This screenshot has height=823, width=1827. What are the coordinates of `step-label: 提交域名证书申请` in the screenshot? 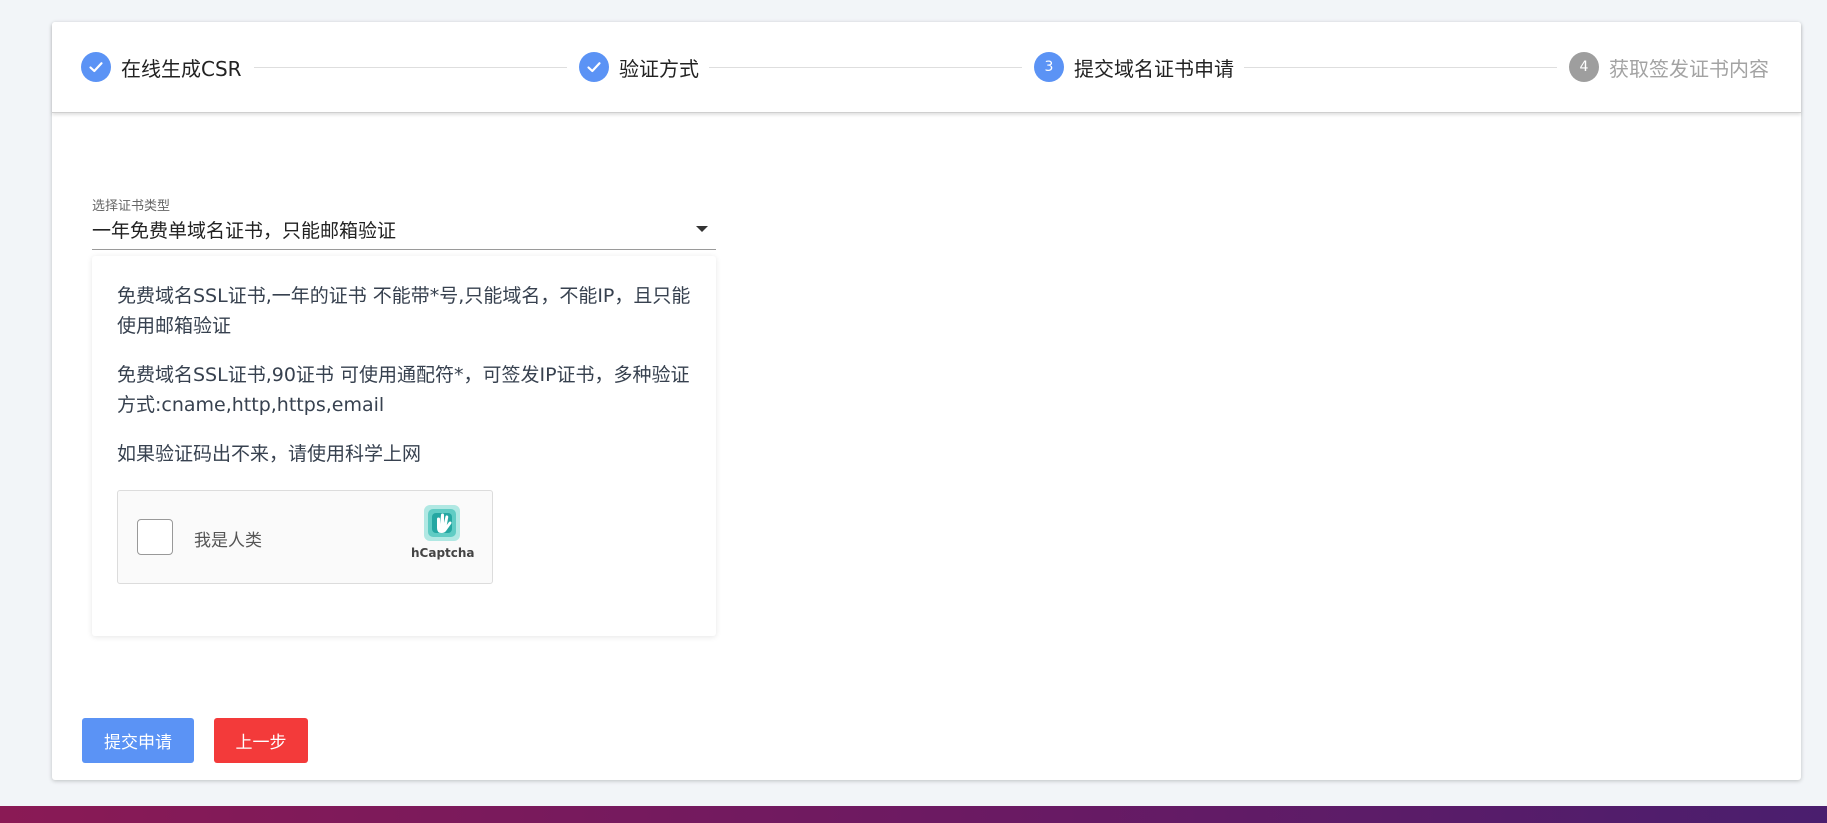 It's located at (1154, 68).